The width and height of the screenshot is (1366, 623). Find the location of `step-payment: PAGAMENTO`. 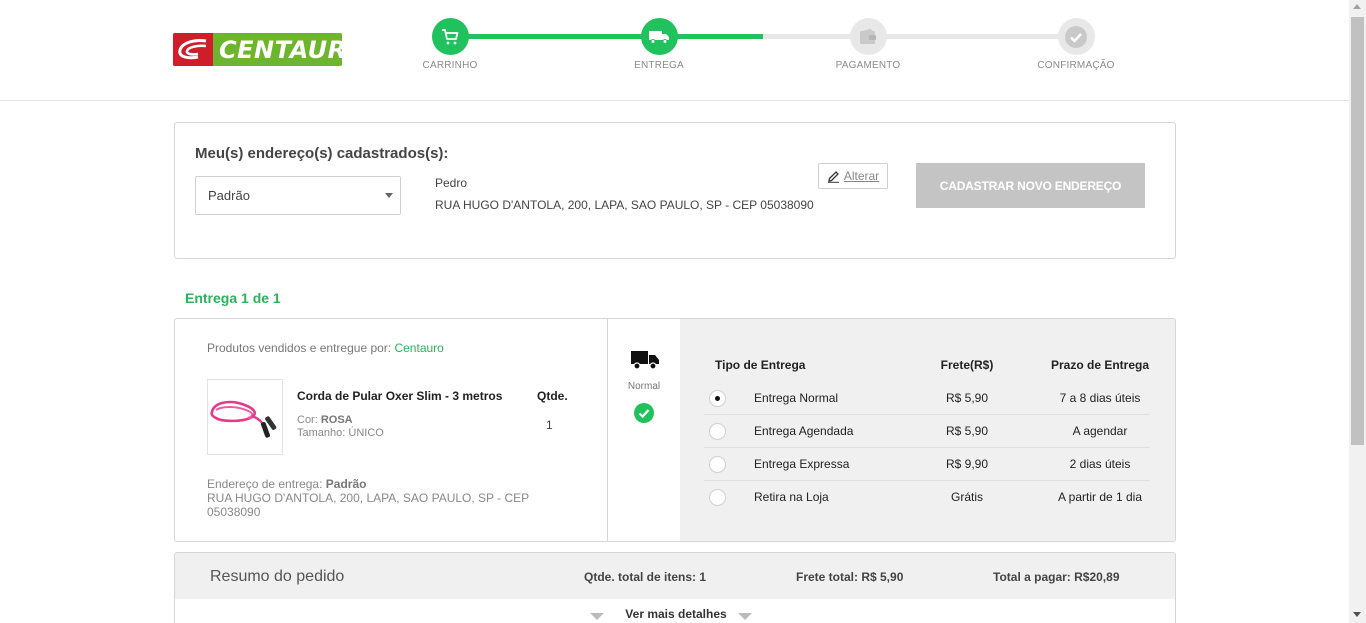

step-payment: PAGAMENTO is located at coordinates (868, 44).